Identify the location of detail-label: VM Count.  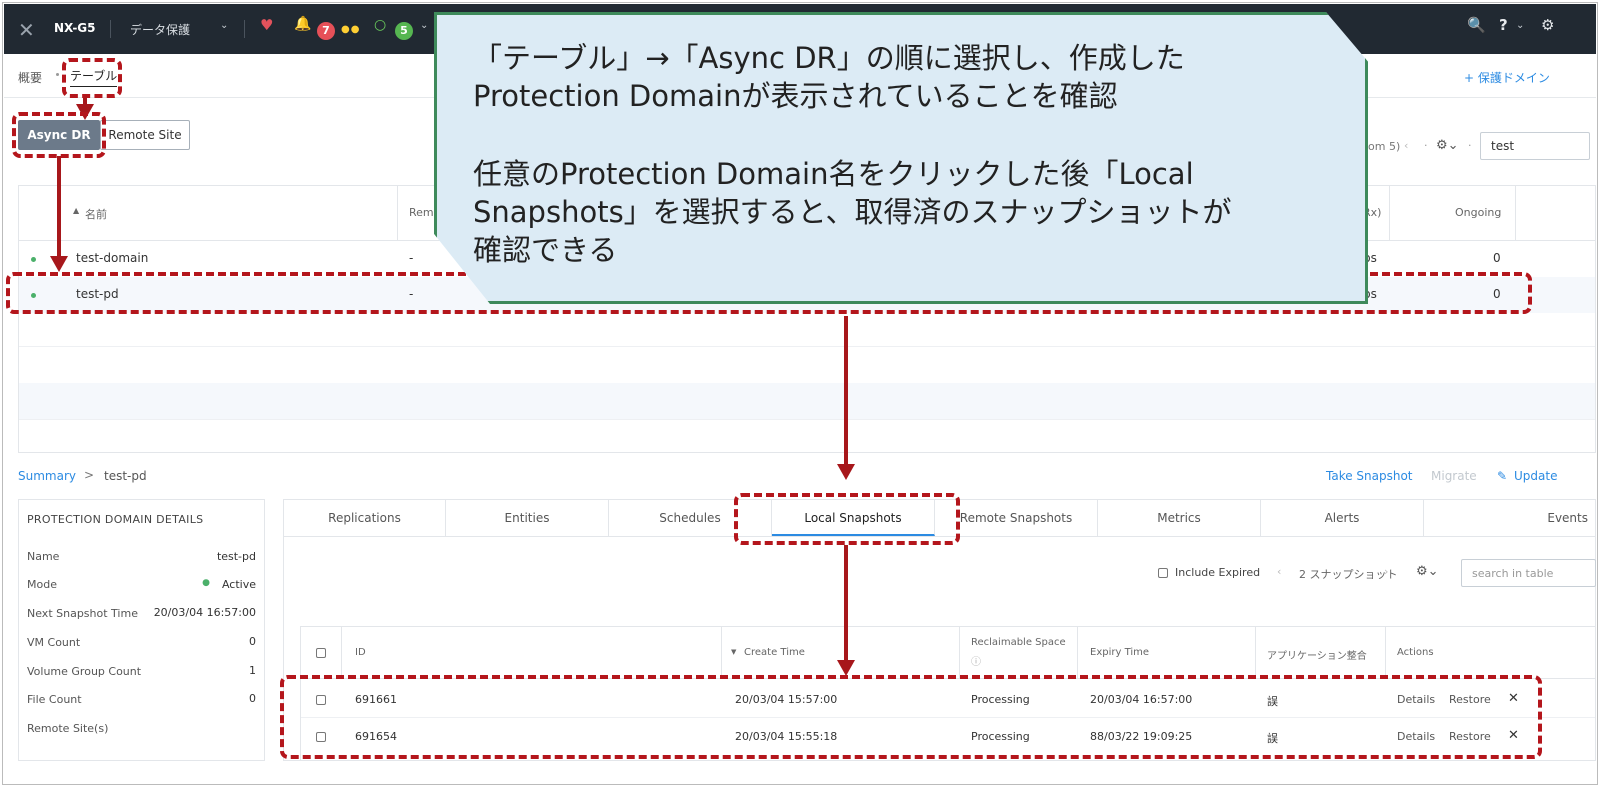
(54, 642).